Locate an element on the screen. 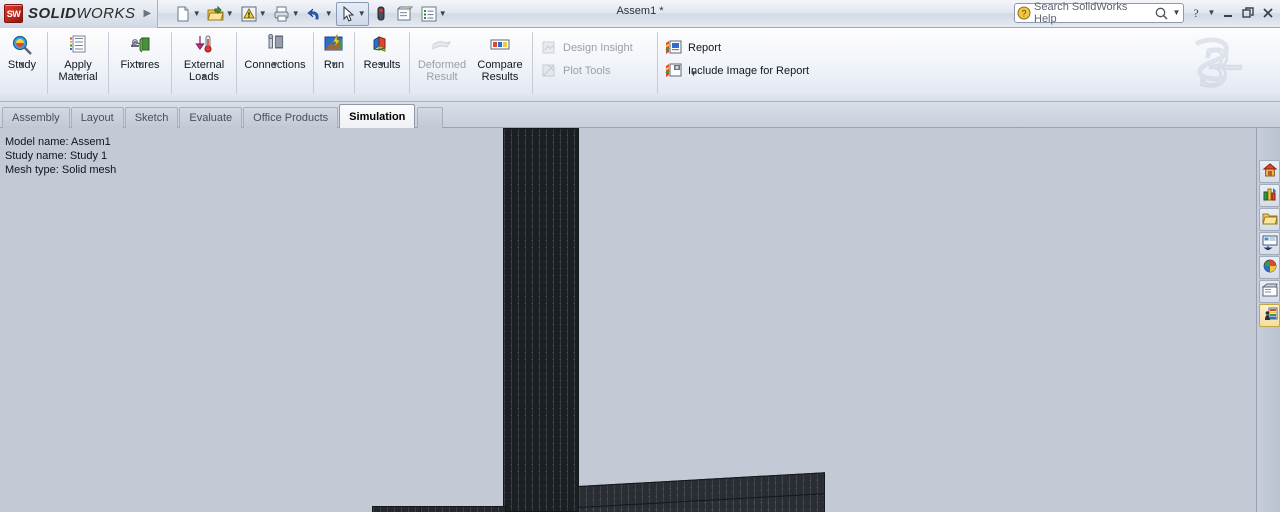  close-icon is located at coordinates (1267, 13).